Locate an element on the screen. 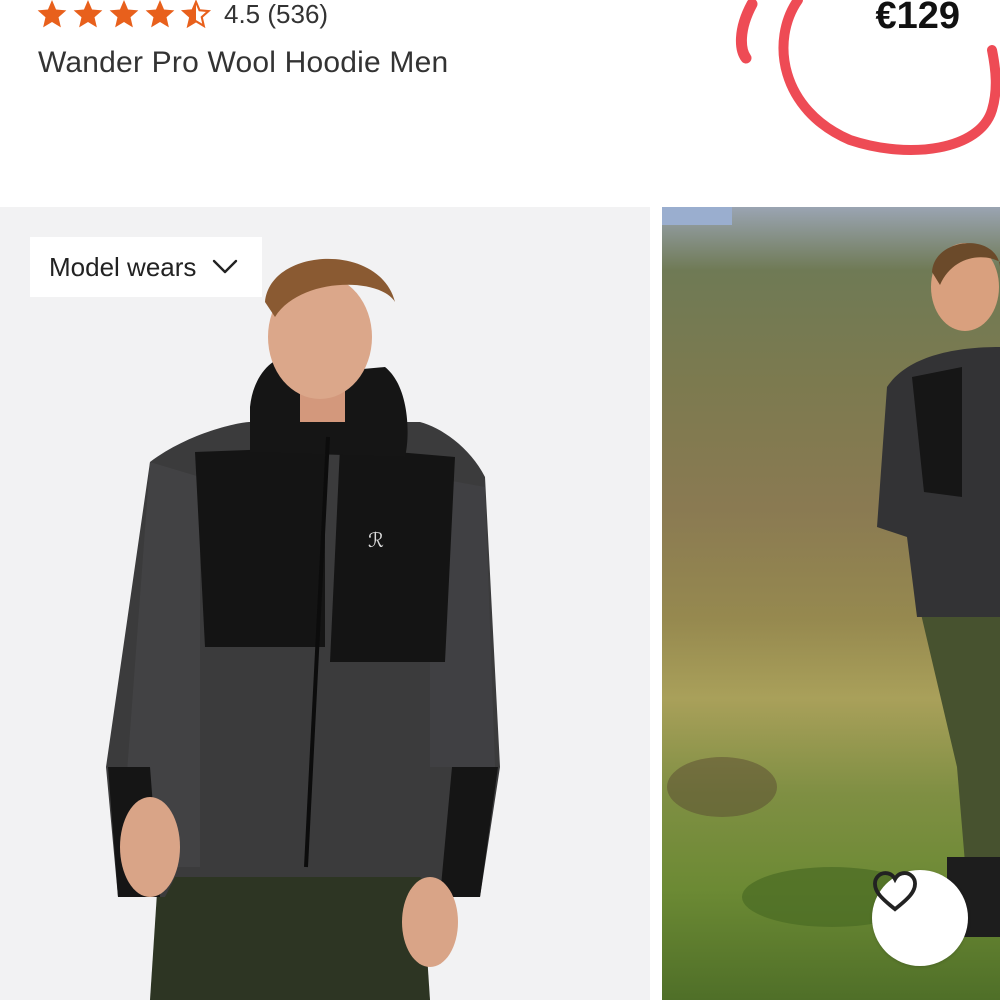  rating-stars is located at coordinates (124, 15).